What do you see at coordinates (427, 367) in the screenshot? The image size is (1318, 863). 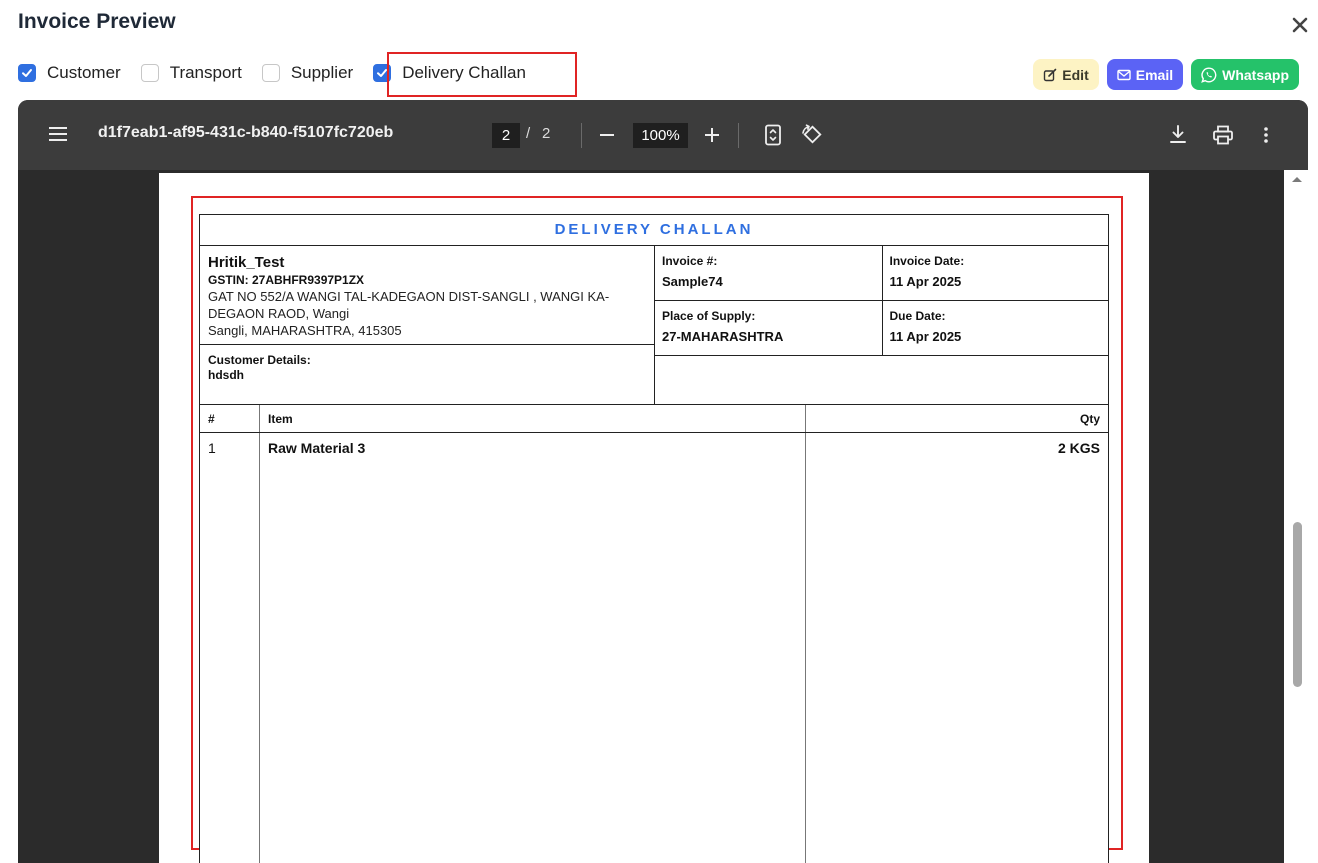 I see `customer-block: Customer Details: hdsdh` at bounding box center [427, 367].